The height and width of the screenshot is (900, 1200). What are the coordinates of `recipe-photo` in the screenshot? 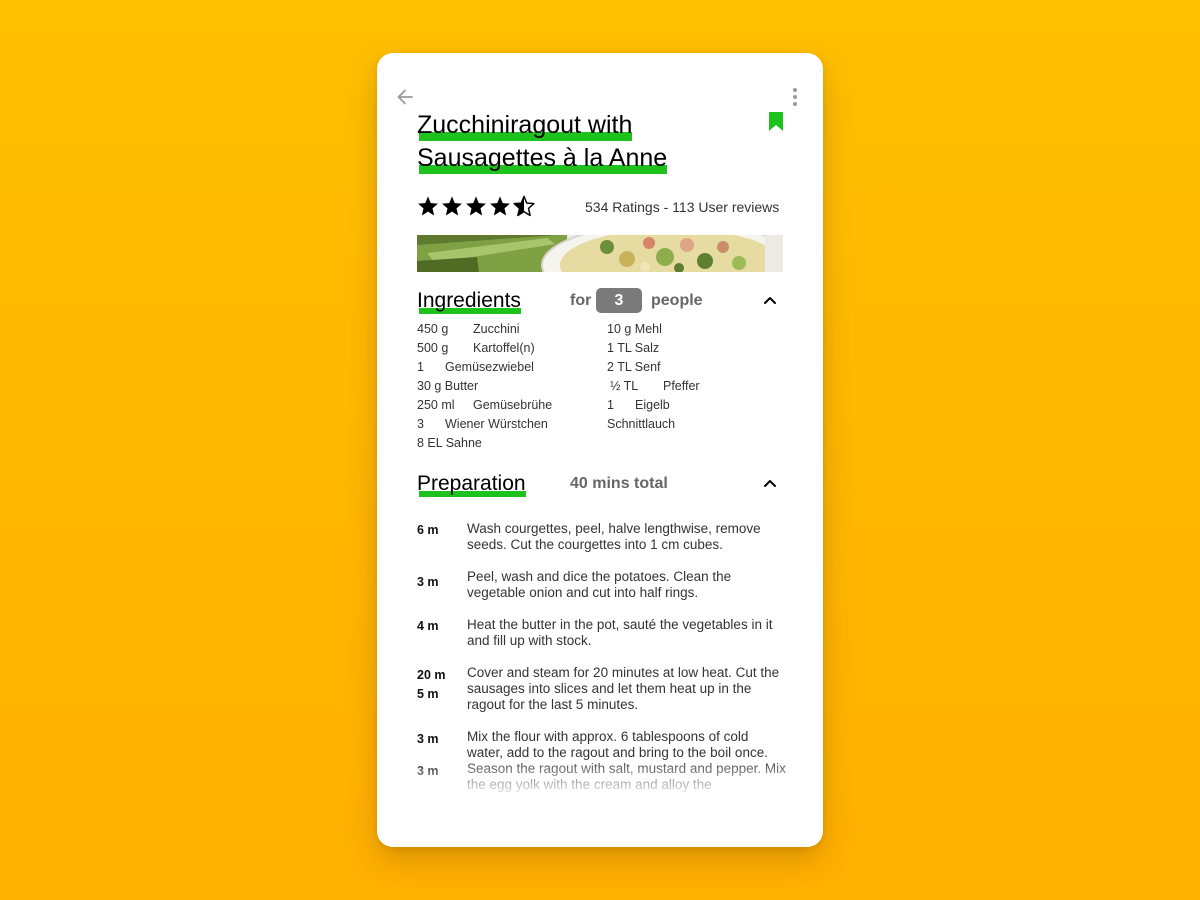 It's located at (600, 253).